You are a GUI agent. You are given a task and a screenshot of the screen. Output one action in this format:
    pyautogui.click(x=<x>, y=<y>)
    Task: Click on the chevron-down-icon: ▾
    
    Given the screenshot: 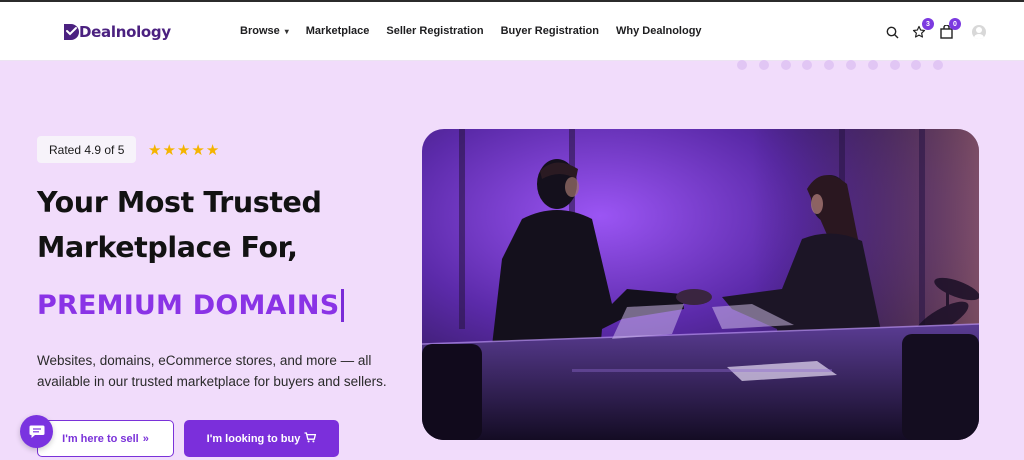 What is the action you would take?
    pyautogui.click(x=286, y=31)
    